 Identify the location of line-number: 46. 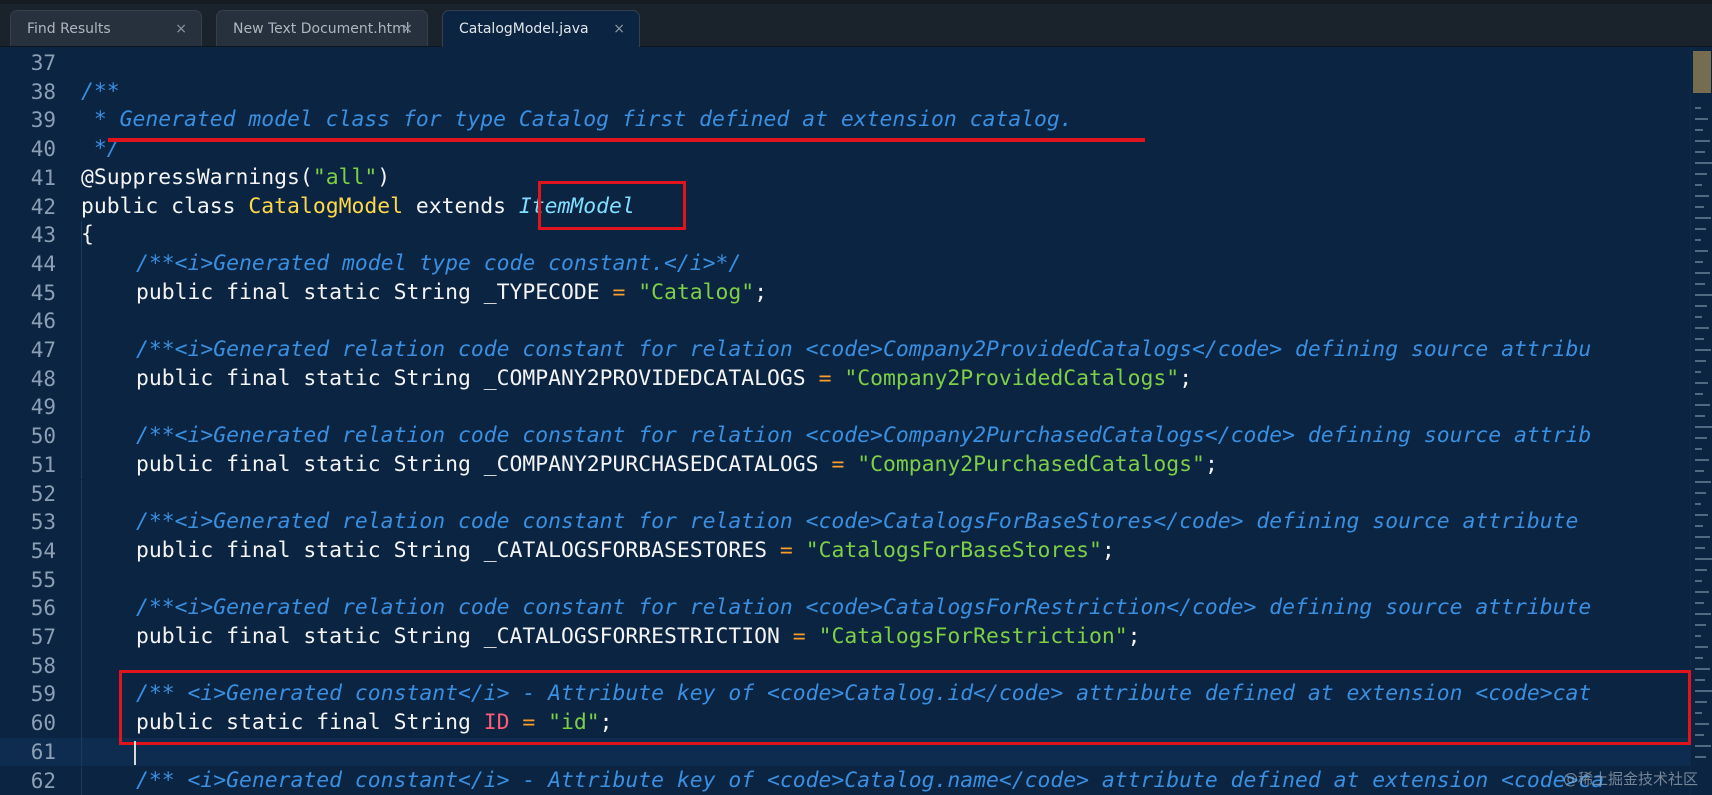
(43, 321).